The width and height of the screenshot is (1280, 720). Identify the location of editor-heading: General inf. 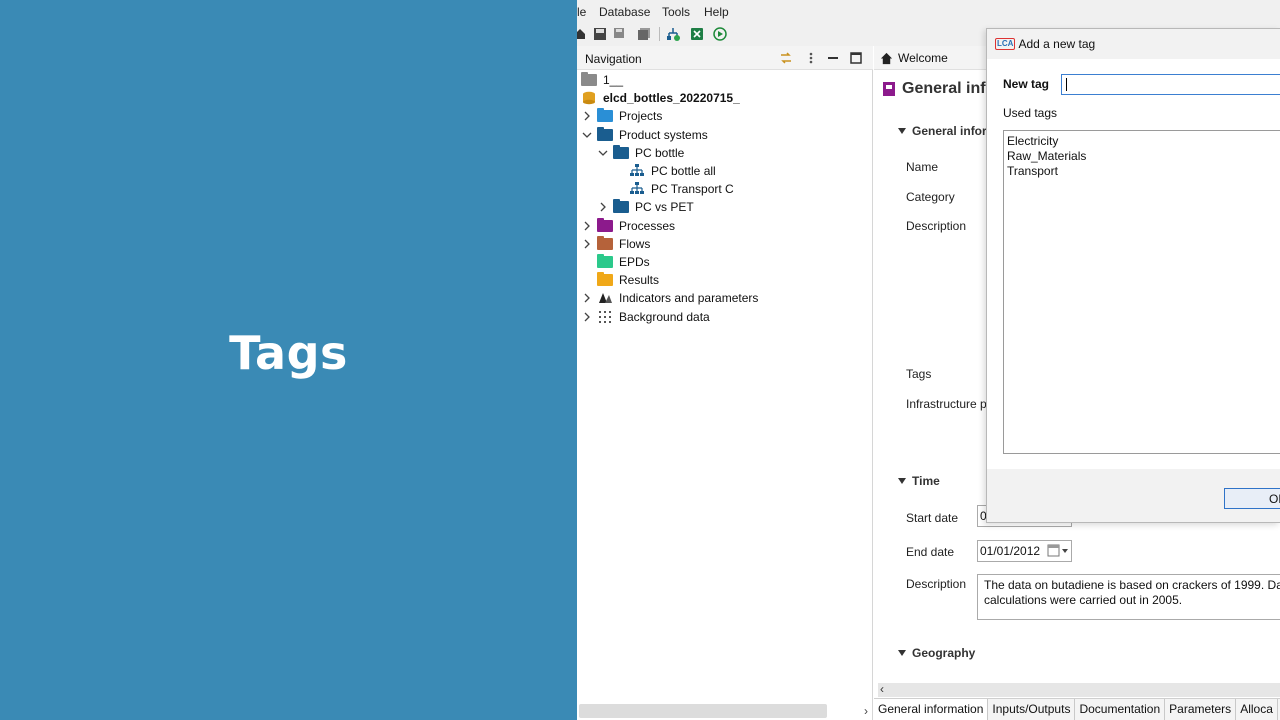
(934, 89).